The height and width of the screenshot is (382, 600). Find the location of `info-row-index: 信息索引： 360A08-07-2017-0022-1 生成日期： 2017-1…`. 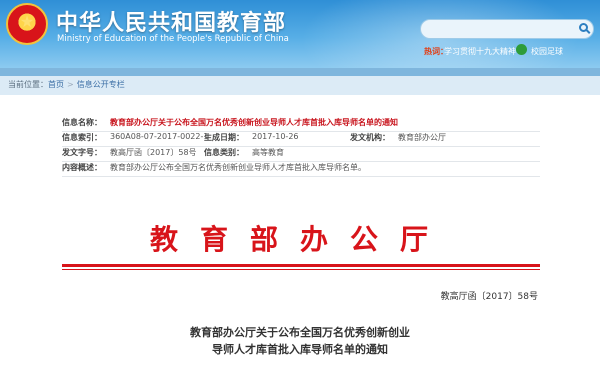

info-row-index: 信息索引： 360A08-07-2017-0022-1 生成日期： 2017-1… is located at coordinates (302, 139).